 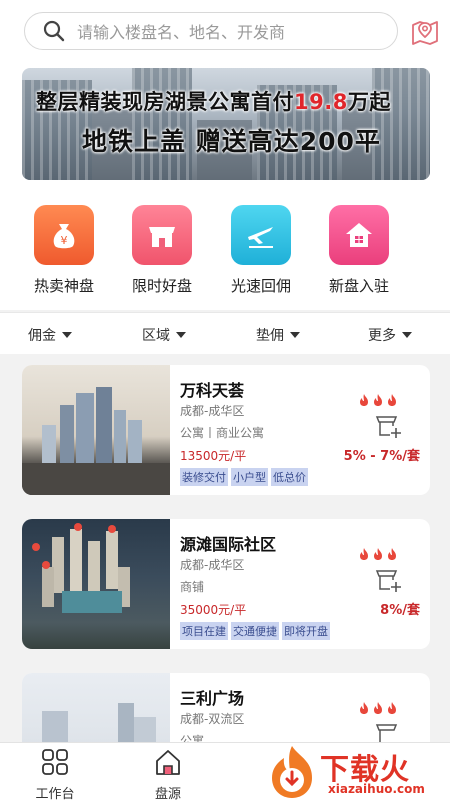 I want to click on category-label: 热卖神盘, so click(x=63, y=286).